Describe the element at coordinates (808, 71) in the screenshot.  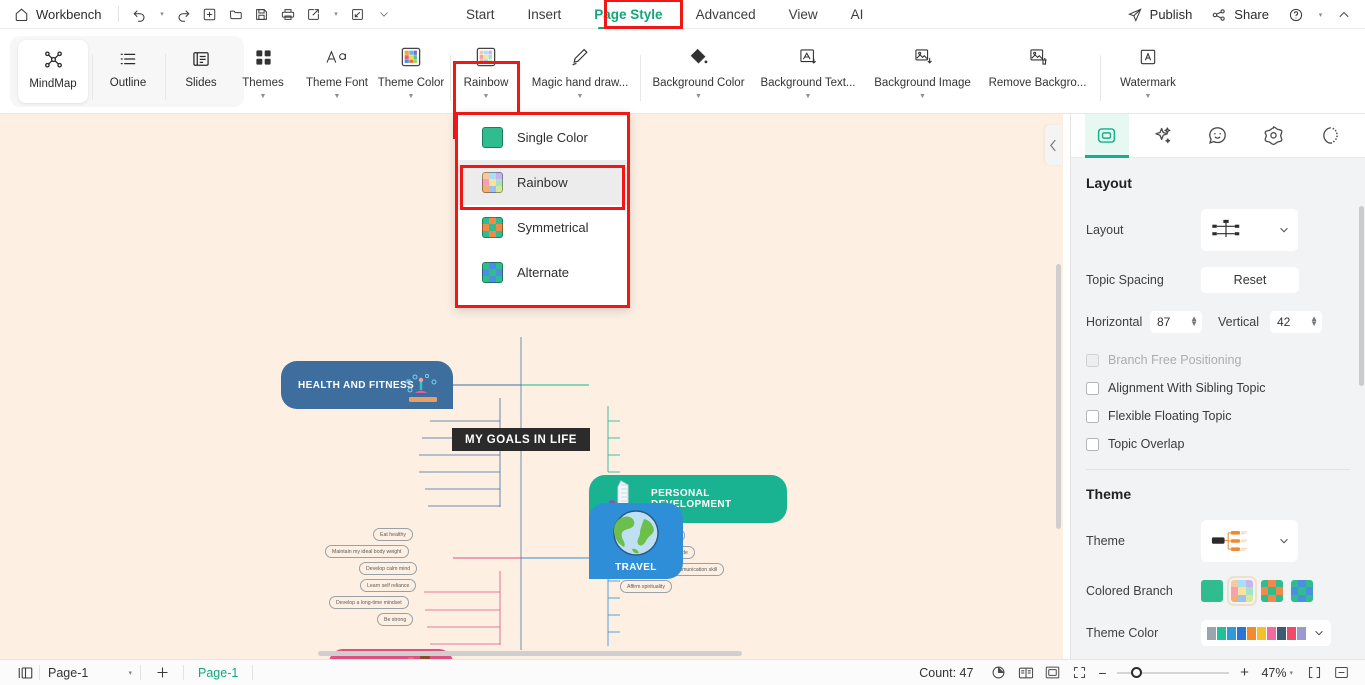
I see `ribbon-button-background-text: Background Text... ▼` at that location.